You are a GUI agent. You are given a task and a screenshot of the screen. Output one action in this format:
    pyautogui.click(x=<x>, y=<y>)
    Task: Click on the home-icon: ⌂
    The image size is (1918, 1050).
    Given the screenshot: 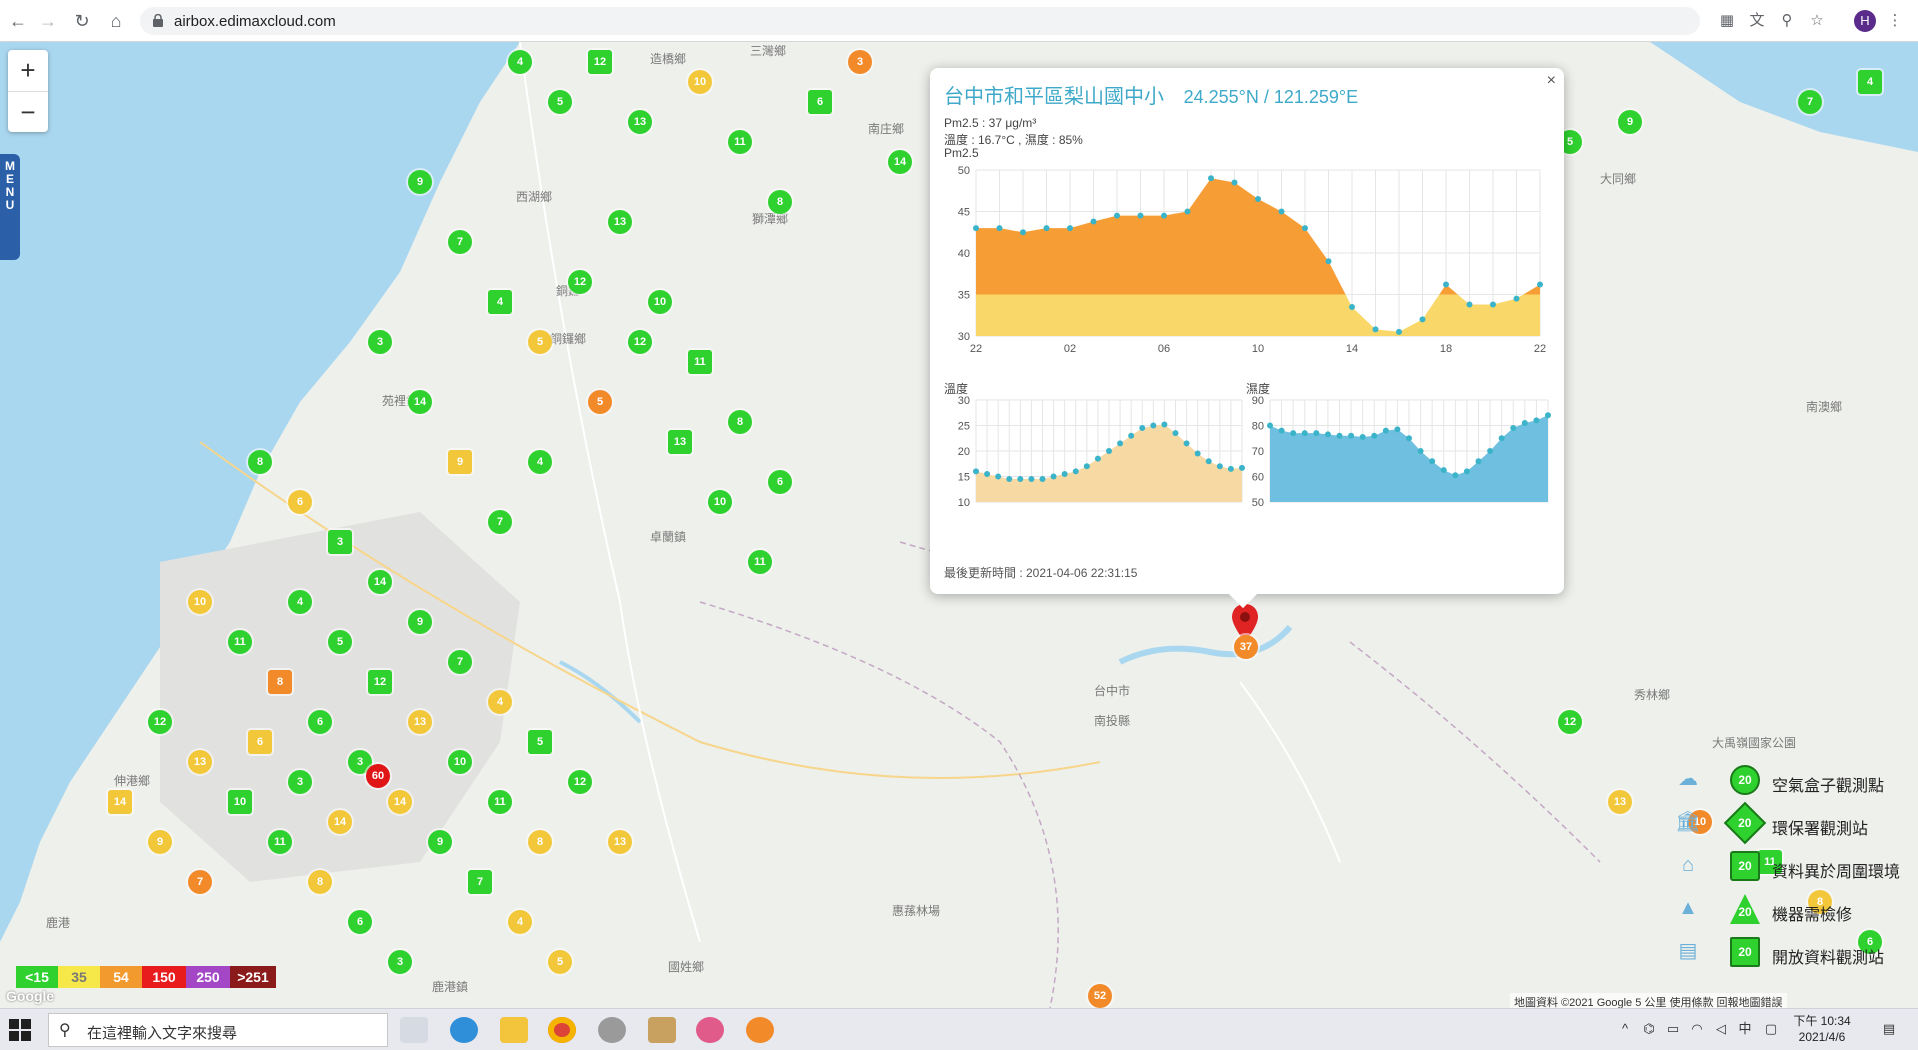 What is the action you would take?
    pyautogui.click(x=116, y=21)
    